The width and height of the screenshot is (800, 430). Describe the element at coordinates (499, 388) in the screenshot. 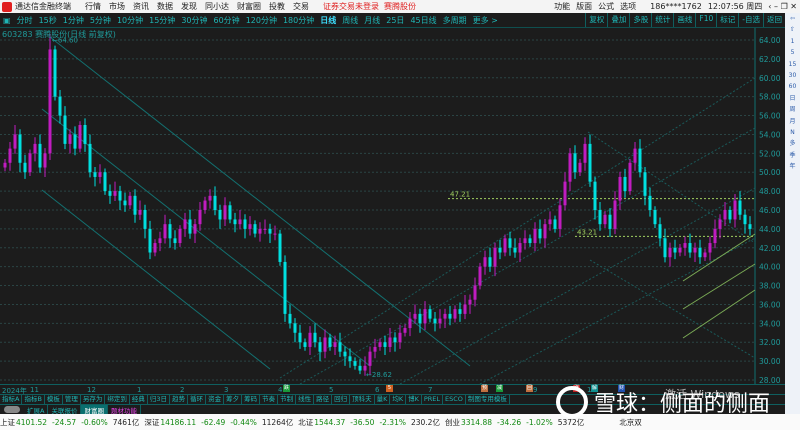

I see `event-tag: 减` at that location.